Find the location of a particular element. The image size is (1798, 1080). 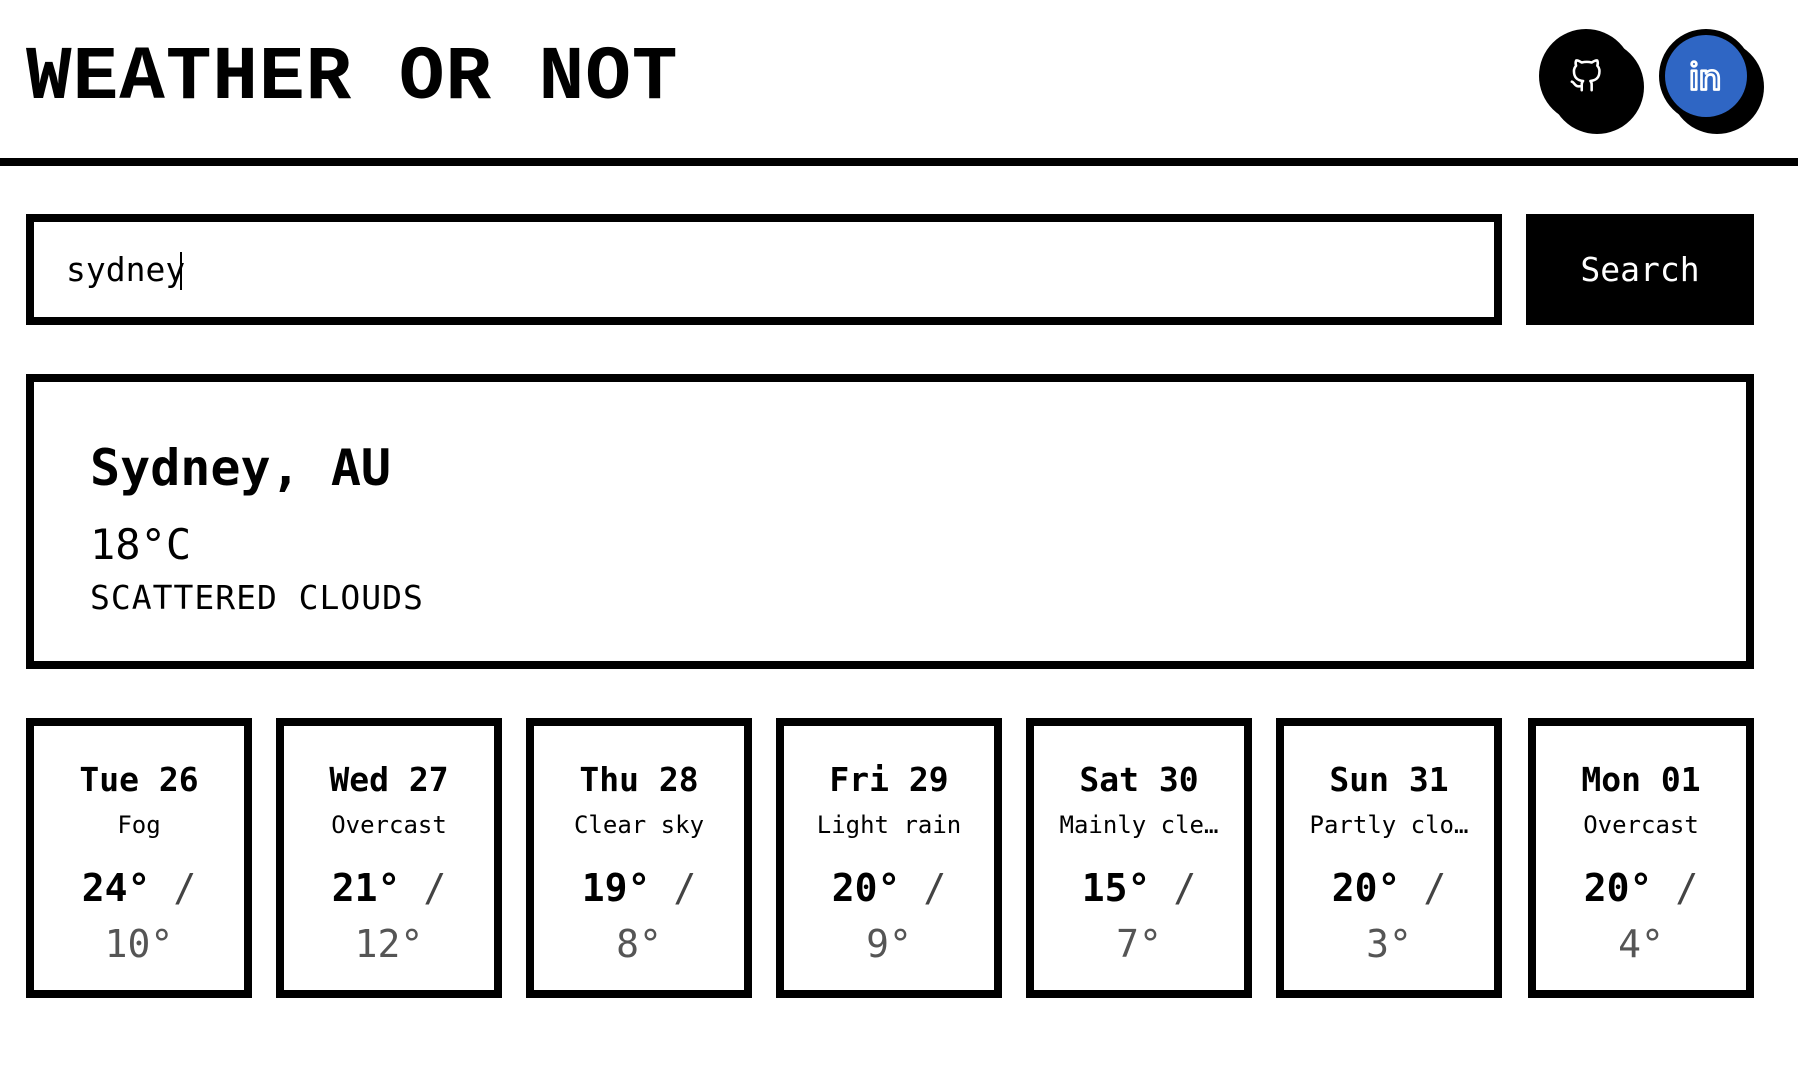

forecast-condition: Clear sky is located at coordinates (639, 825).